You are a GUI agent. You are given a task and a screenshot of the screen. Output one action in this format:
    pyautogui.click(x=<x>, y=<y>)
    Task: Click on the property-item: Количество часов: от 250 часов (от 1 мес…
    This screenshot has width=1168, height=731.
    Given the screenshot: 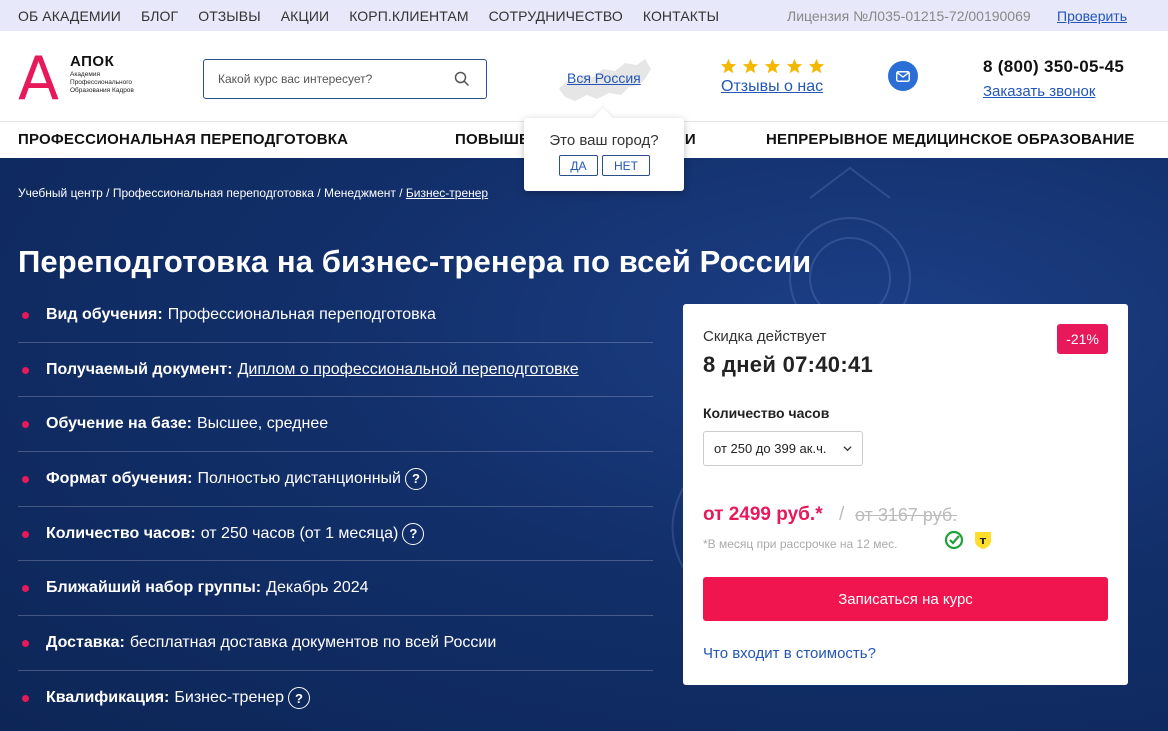 What is the action you would take?
    pyautogui.click(x=335, y=534)
    